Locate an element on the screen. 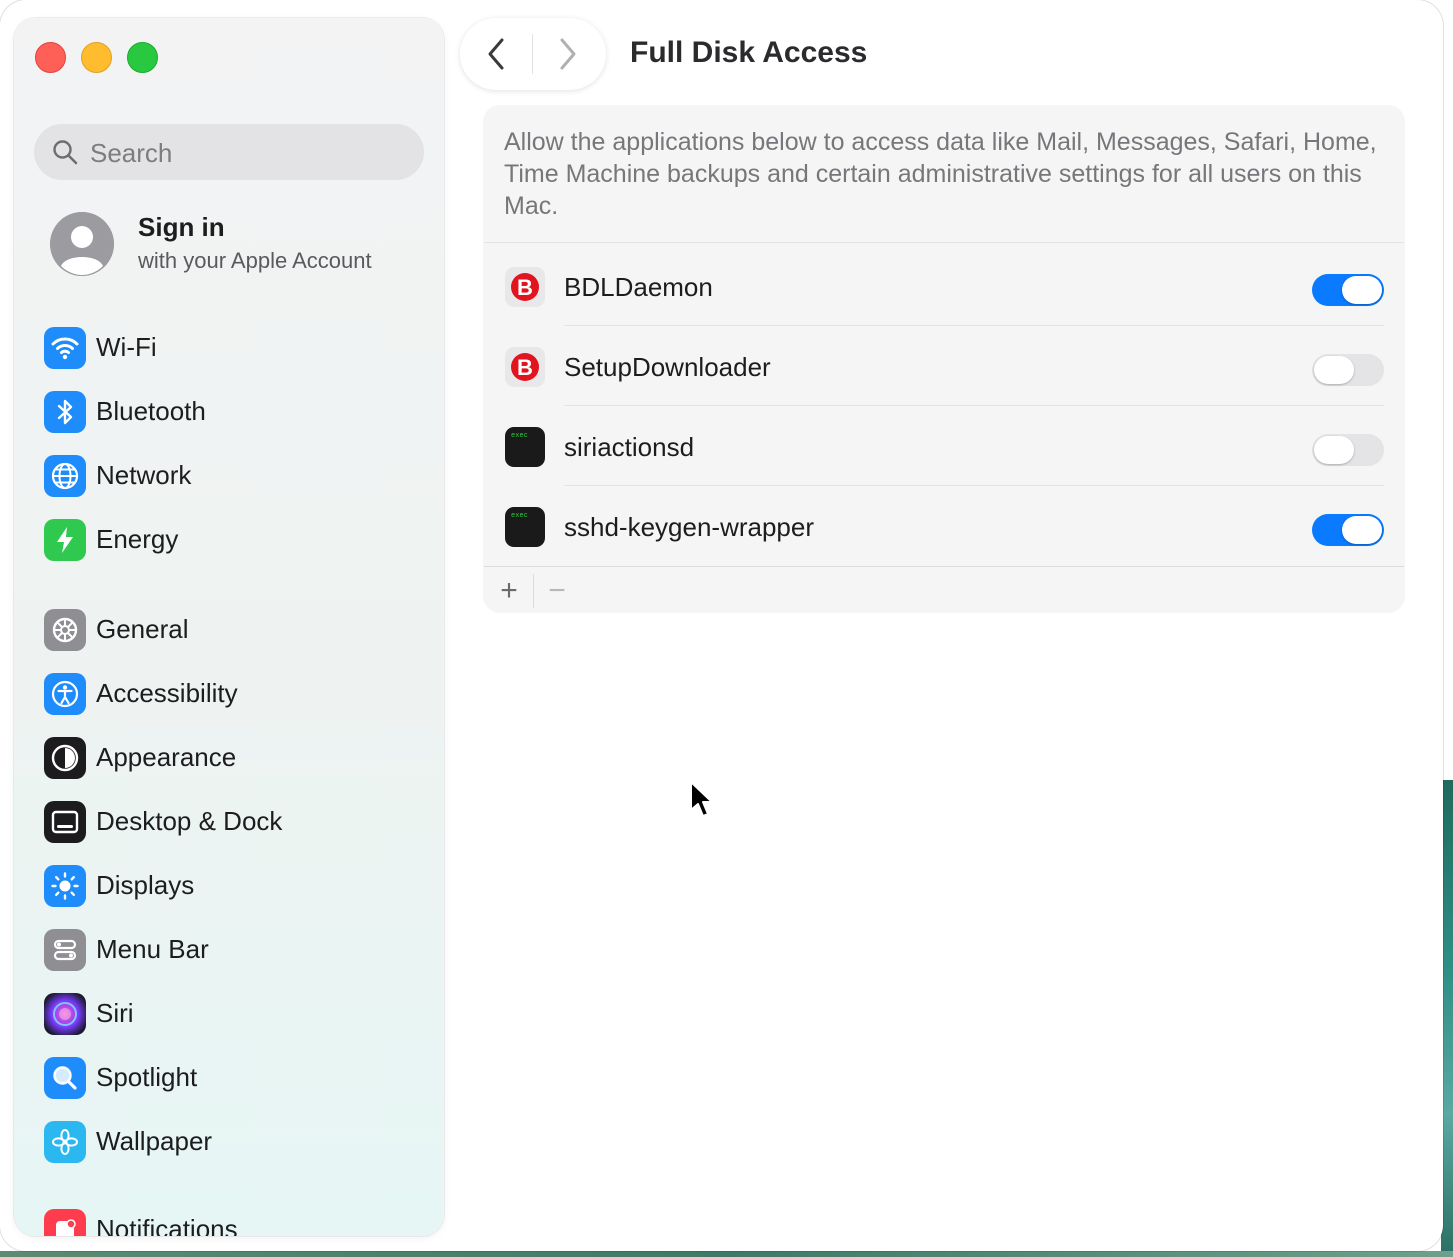 This screenshot has width=1453, height=1257. sun-icon is located at coordinates (65, 886).